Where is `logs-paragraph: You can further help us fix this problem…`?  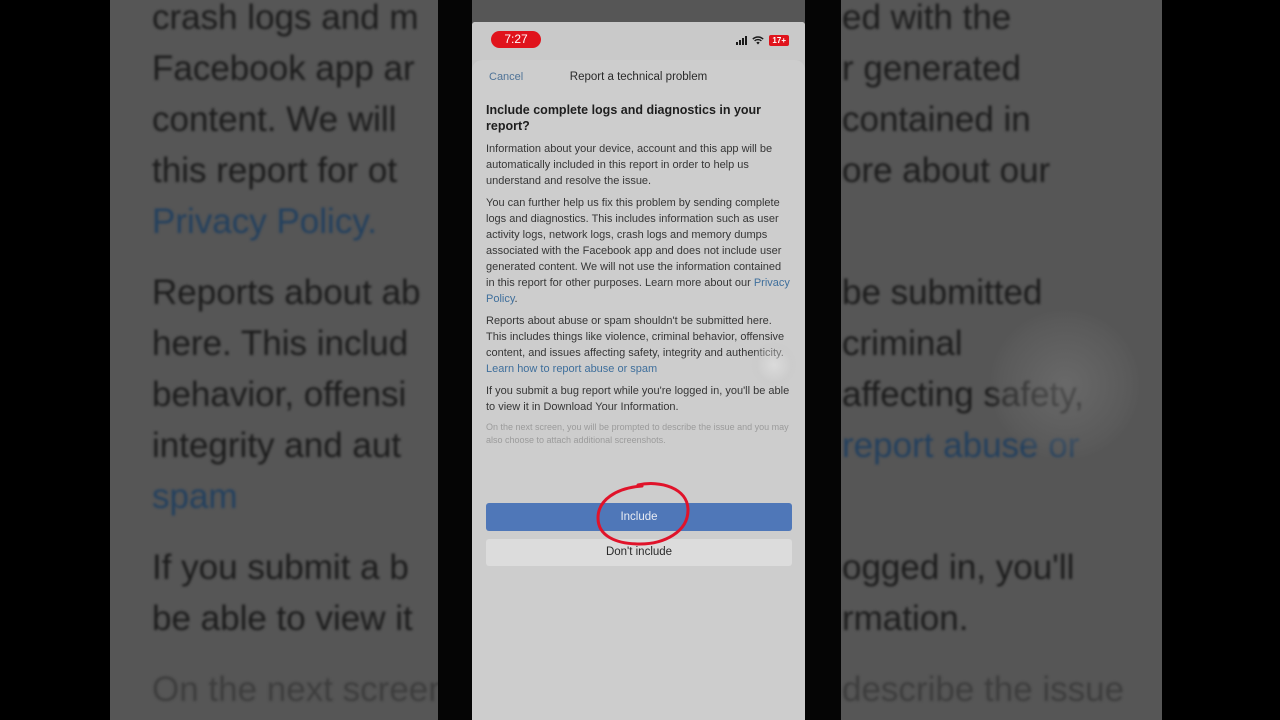
logs-paragraph: You can further help us fix this problem… is located at coordinates (638, 251).